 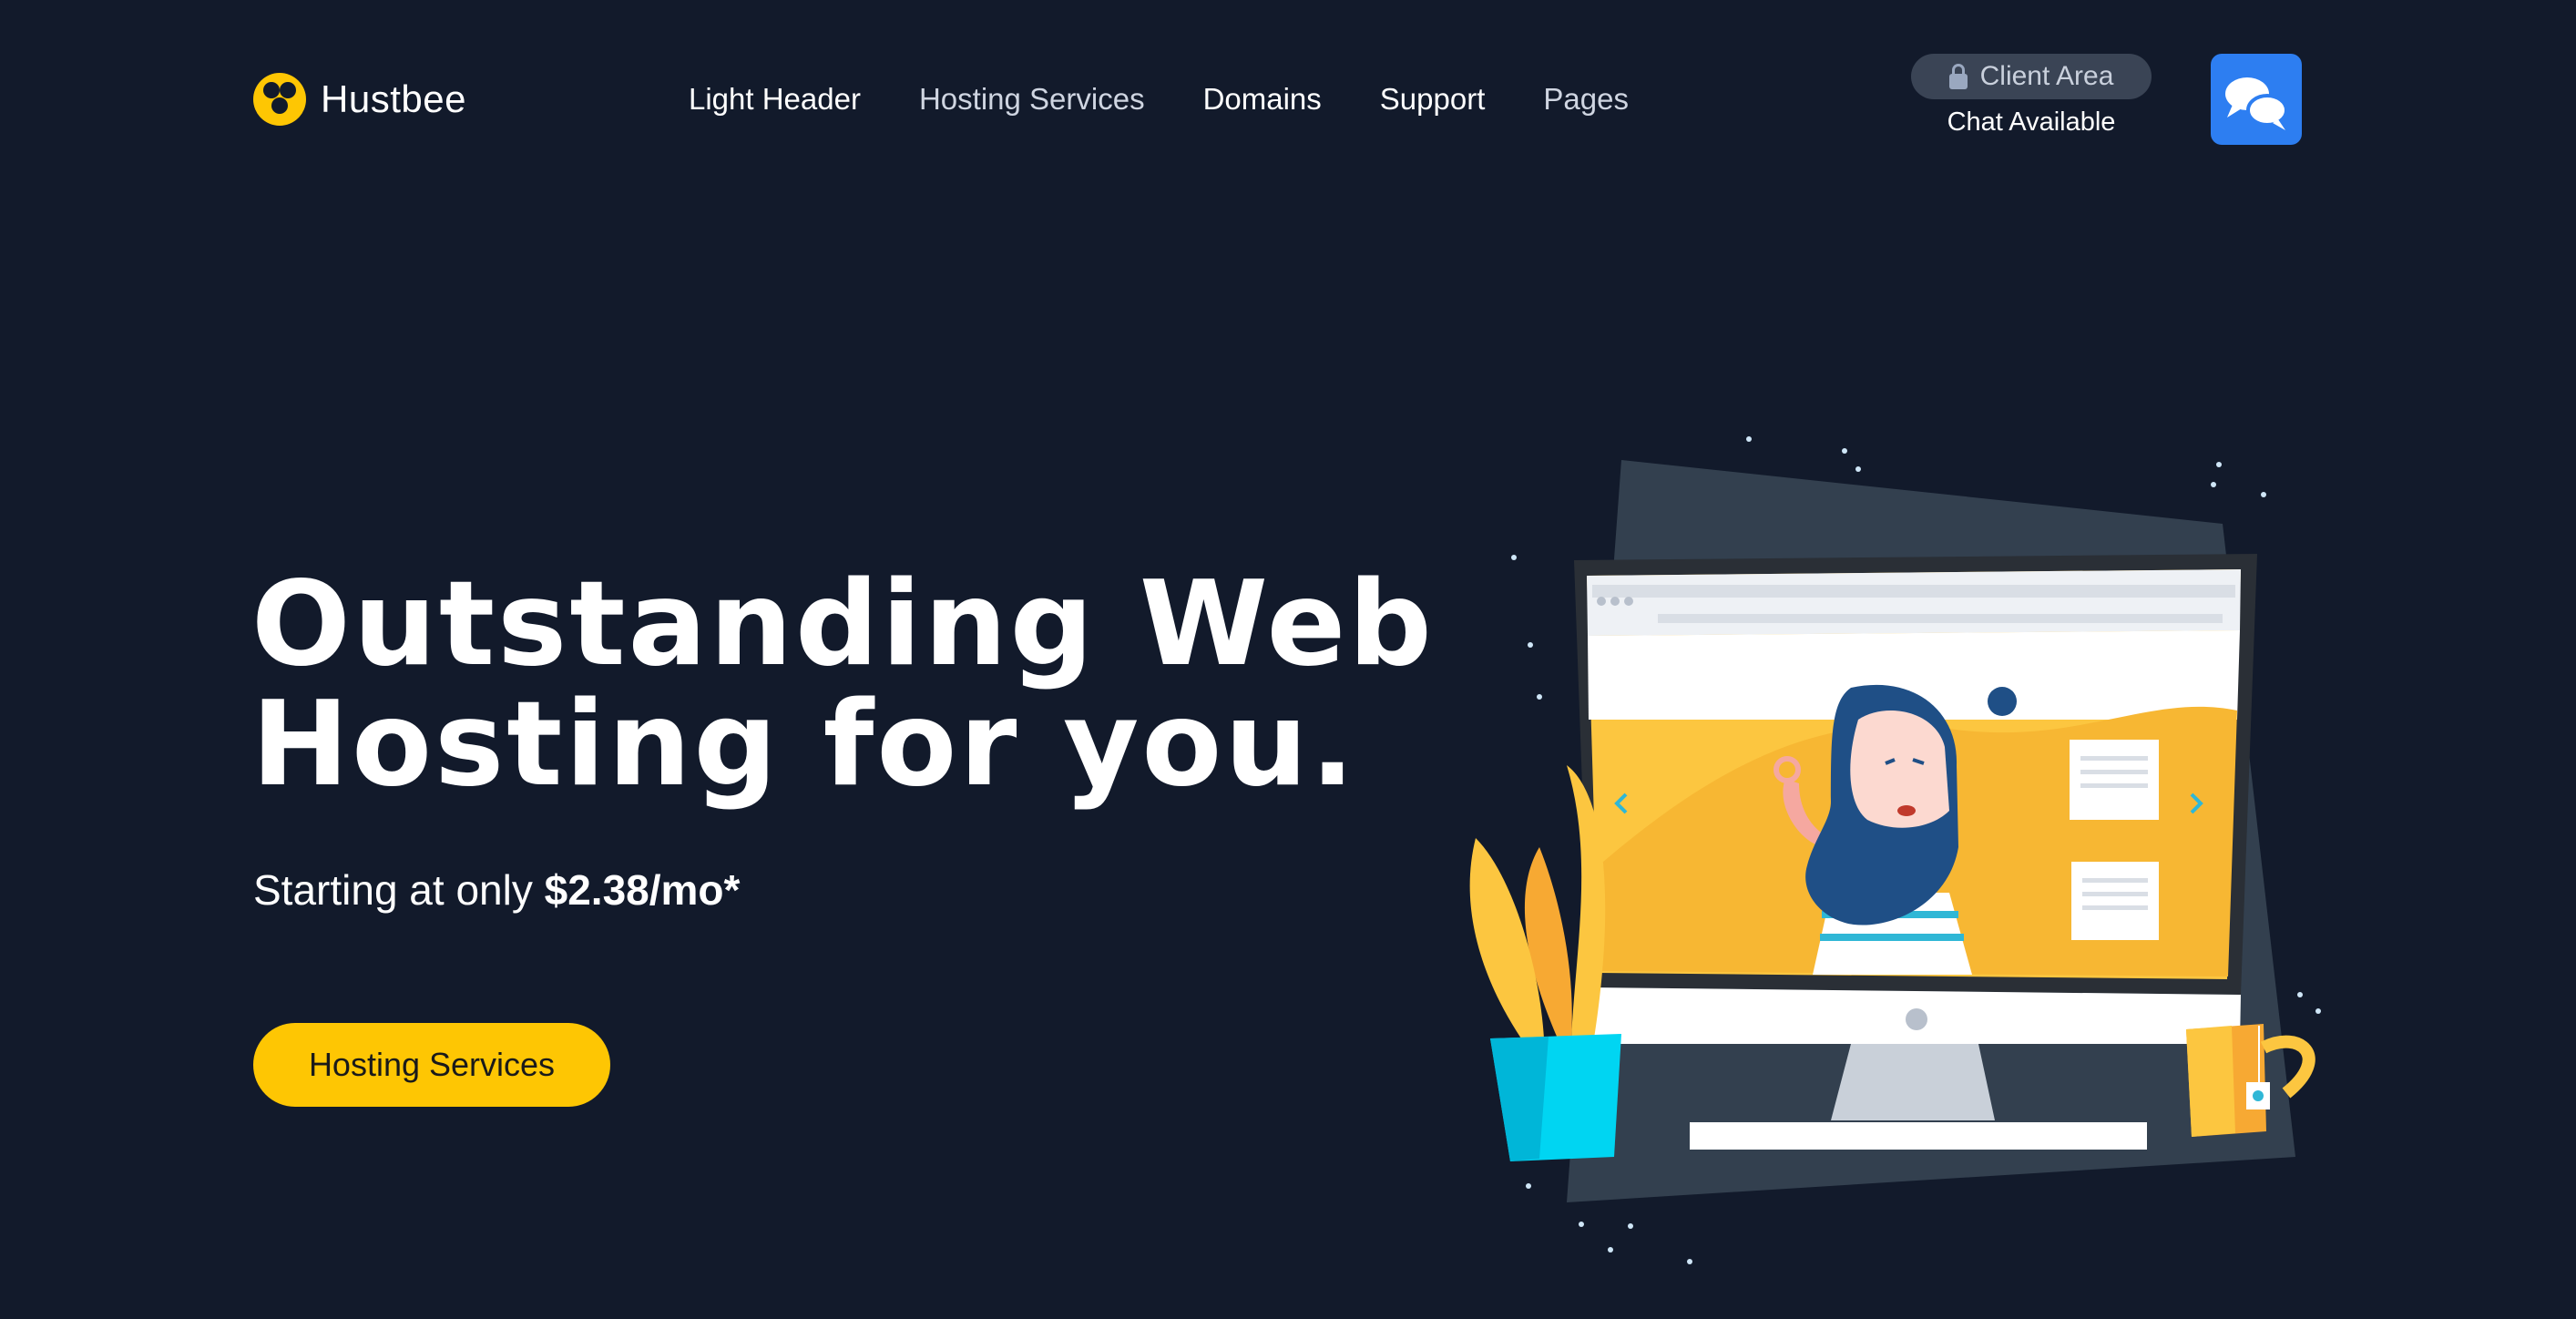 What do you see at coordinates (1262, 99) in the screenshot?
I see `nav-domains: Domains` at bounding box center [1262, 99].